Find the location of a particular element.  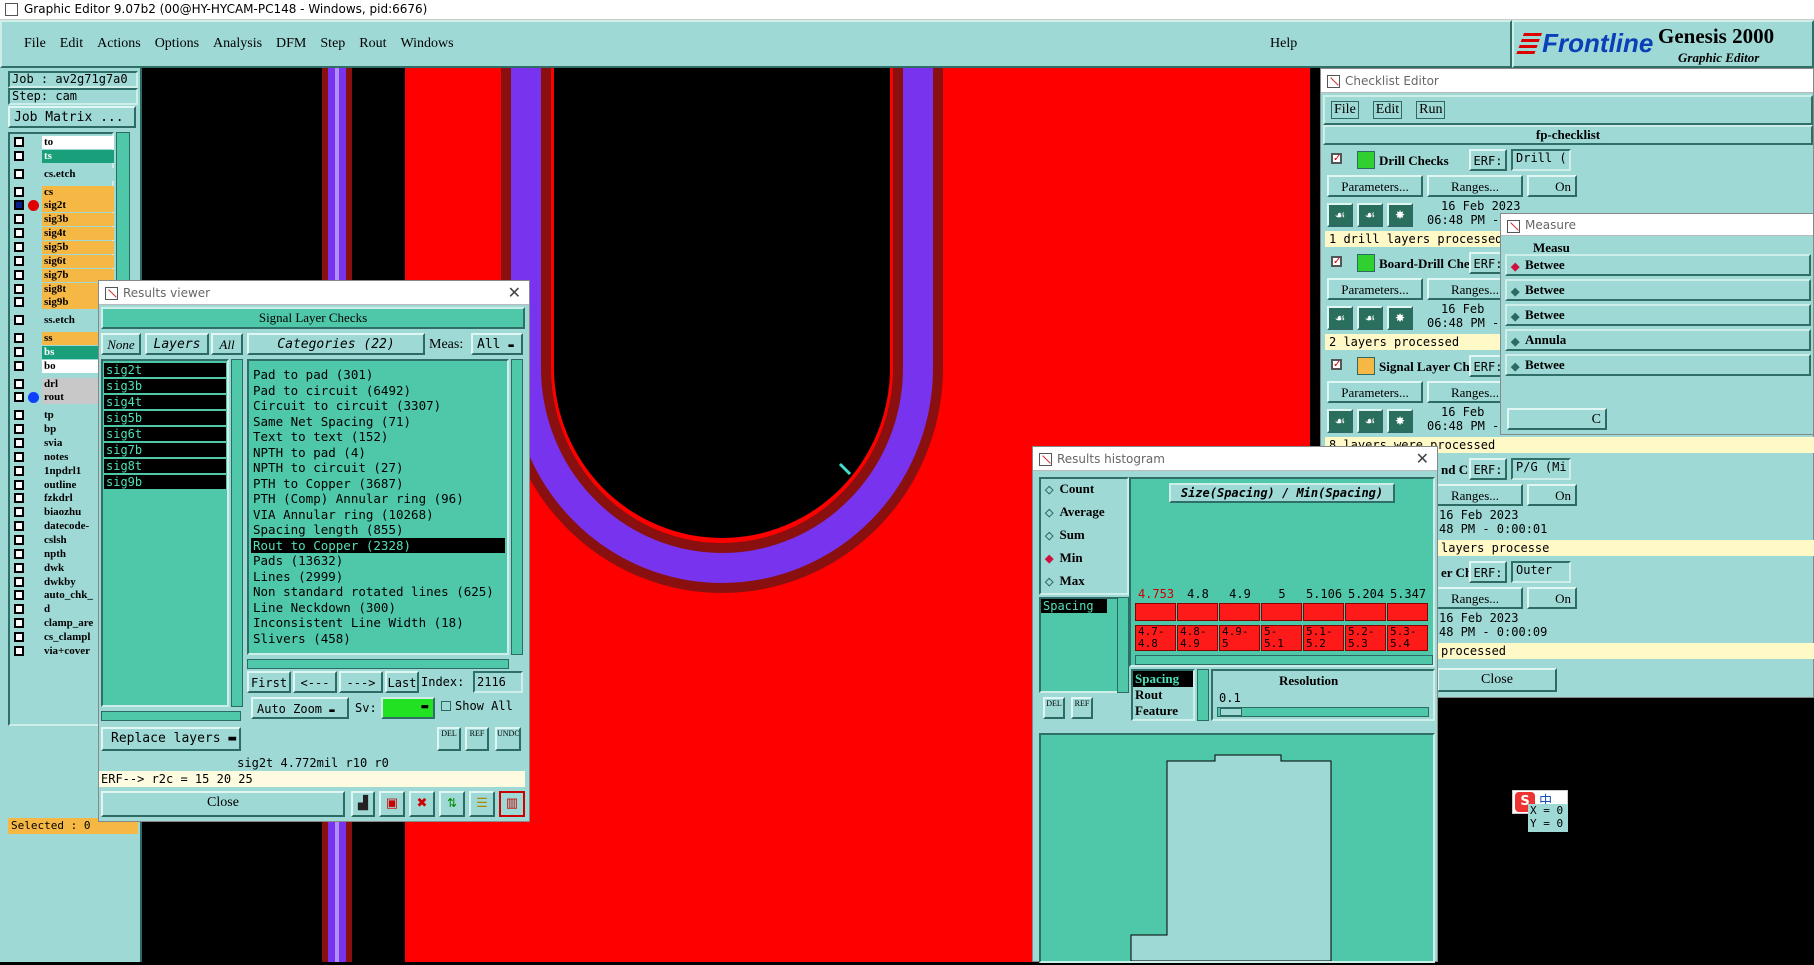

category-item: PTH (Comp) Annular ring (96) is located at coordinates (378, 499).